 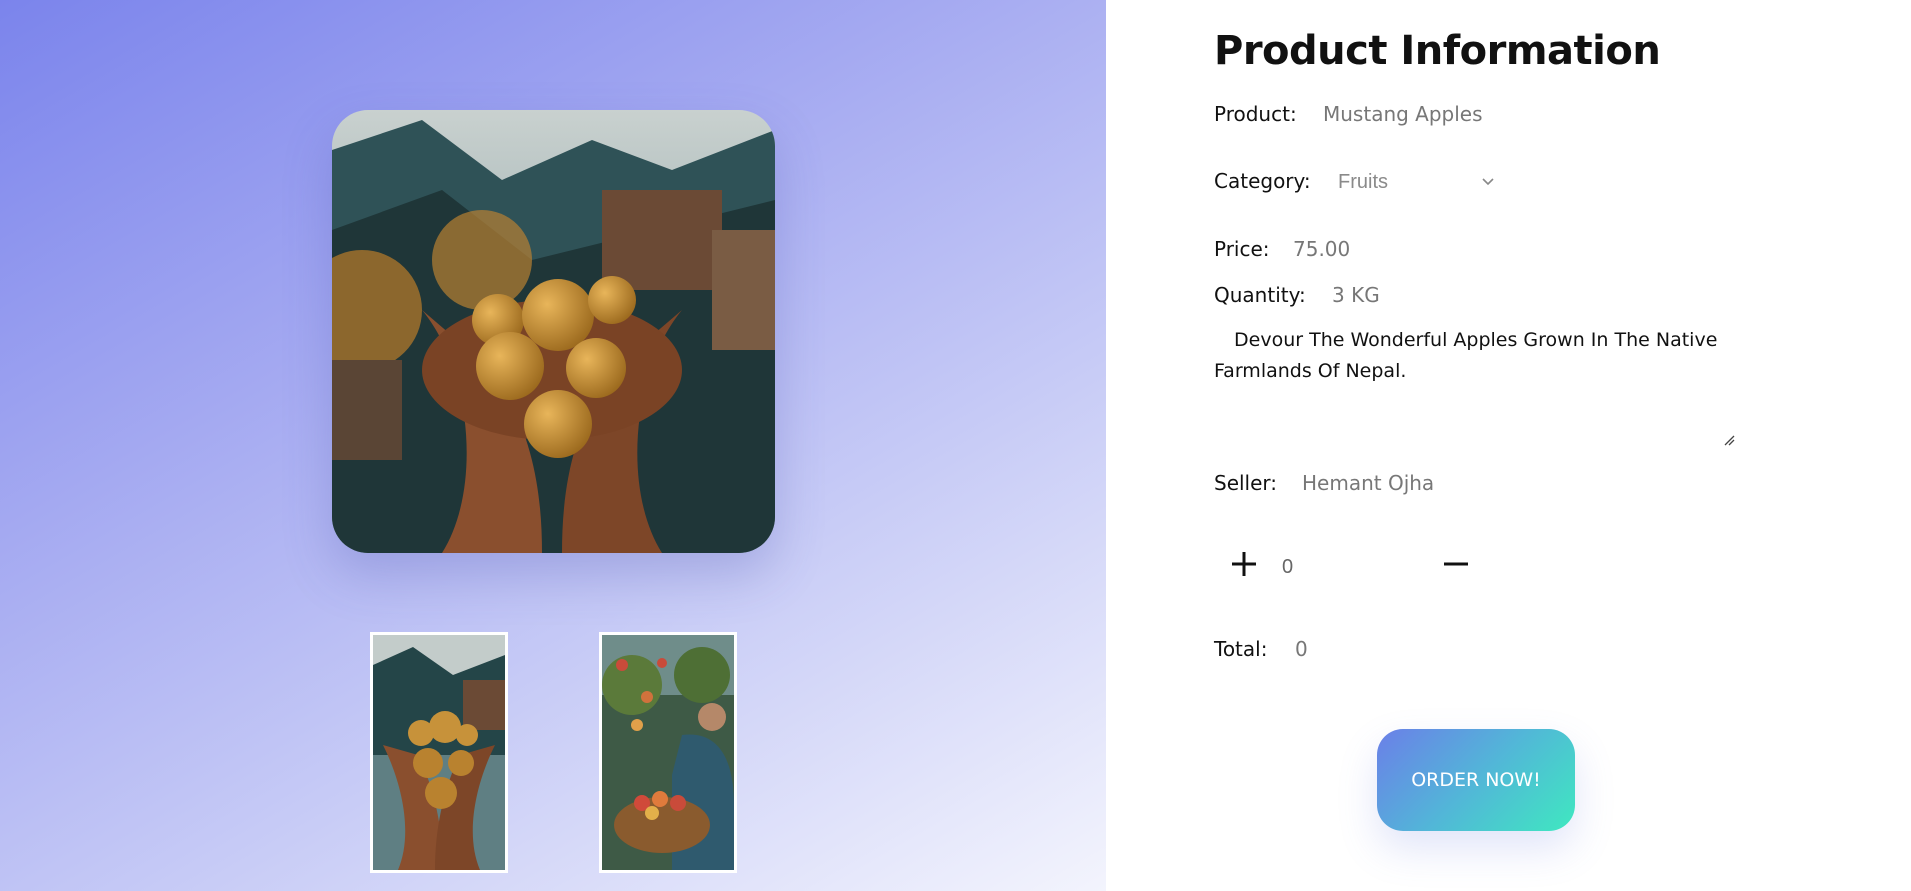 I want to click on total-label: Total:, so click(x=1241, y=649).